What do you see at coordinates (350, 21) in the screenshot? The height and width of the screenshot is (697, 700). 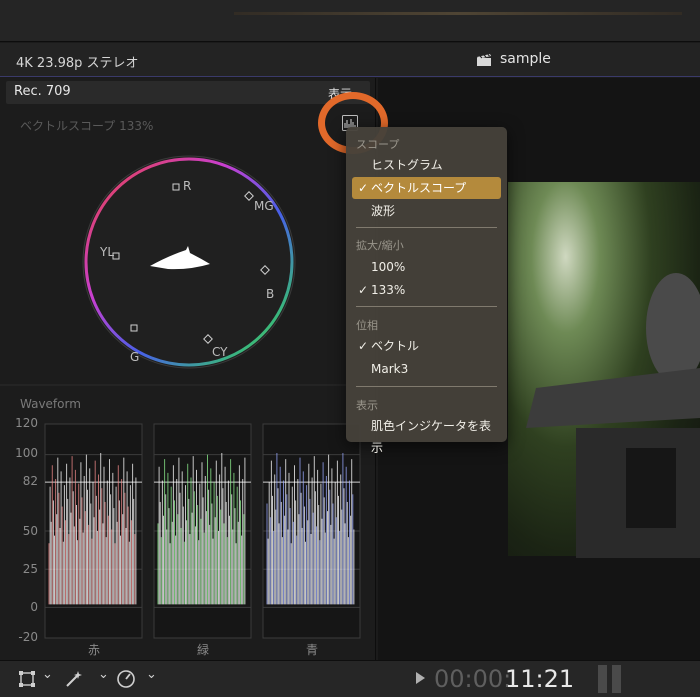 I see `window-top-strip` at bounding box center [350, 21].